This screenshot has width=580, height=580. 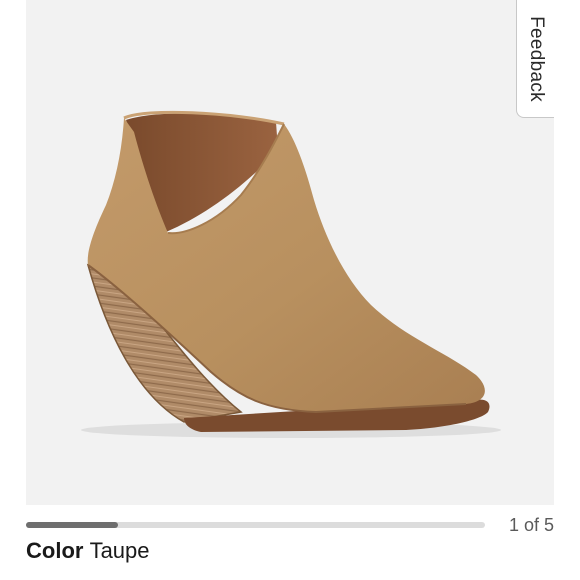 I want to click on color-selection: Color Taupe, so click(x=88, y=551).